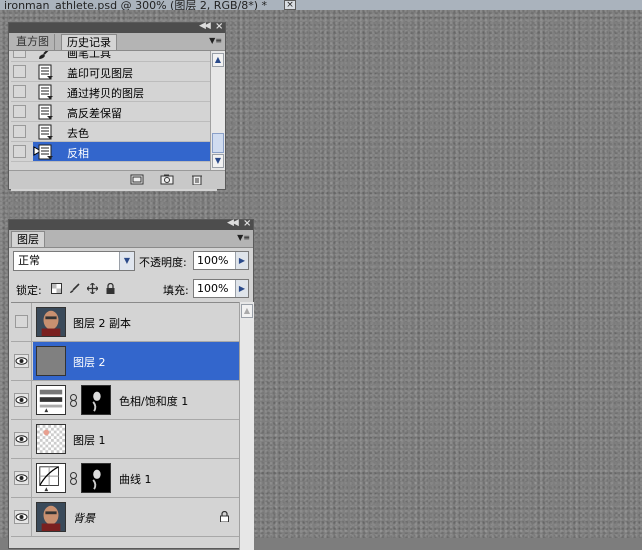 Image resolution: width=642 pixels, height=550 pixels. What do you see at coordinates (246, 426) in the screenshot?
I see `layers-scrollbar: ▲` at bounding box center [246, 426].